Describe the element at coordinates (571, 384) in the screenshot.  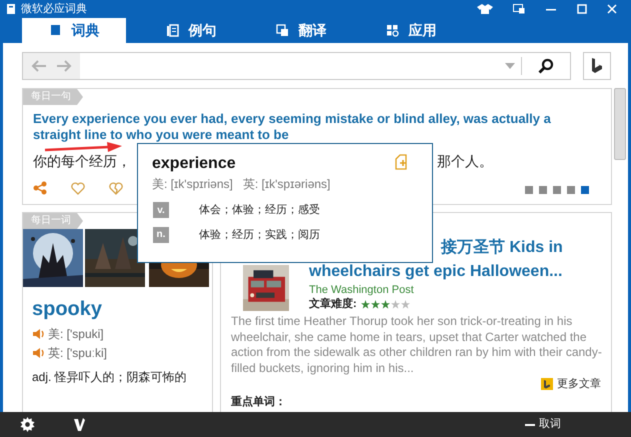
I see `more-articles-link: 更多文章` at that location.